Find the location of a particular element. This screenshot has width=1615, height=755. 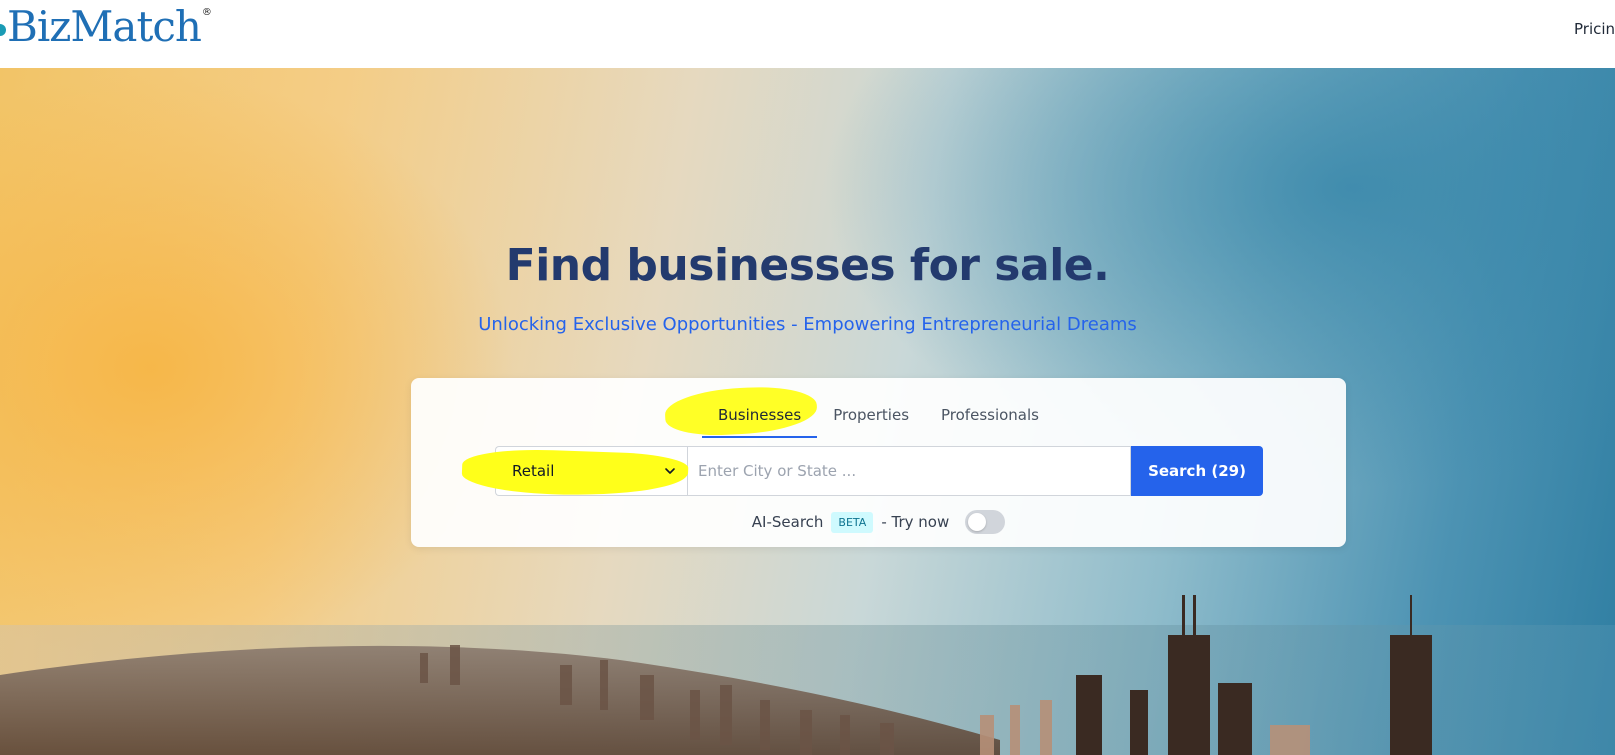

hero-title: Find businesses for sale. is located at coordinates (807, 265).